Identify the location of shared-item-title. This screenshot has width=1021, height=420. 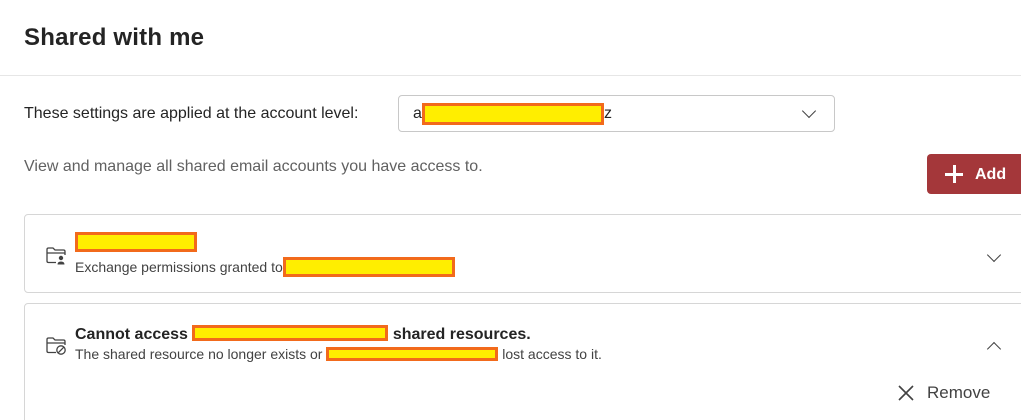
(136, 242).